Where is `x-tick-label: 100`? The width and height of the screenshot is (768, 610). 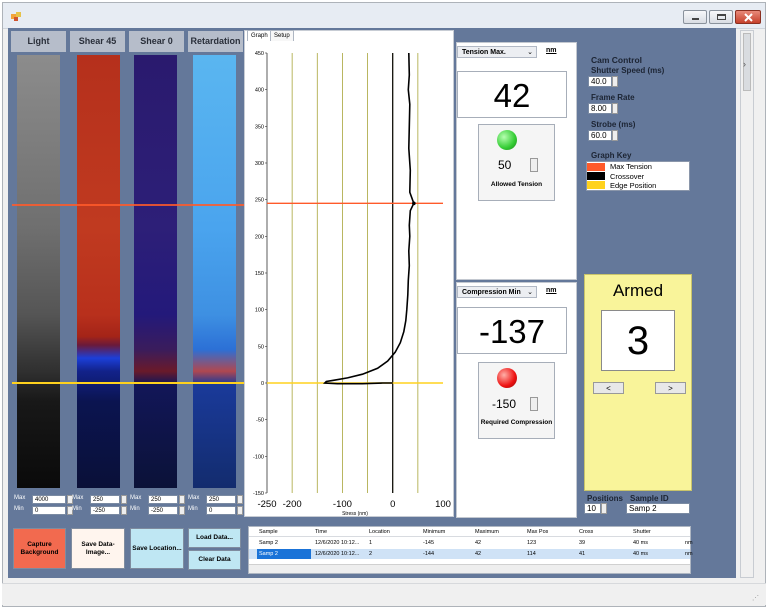 x-tick-label: 100 is located at coordinates (443, 504).